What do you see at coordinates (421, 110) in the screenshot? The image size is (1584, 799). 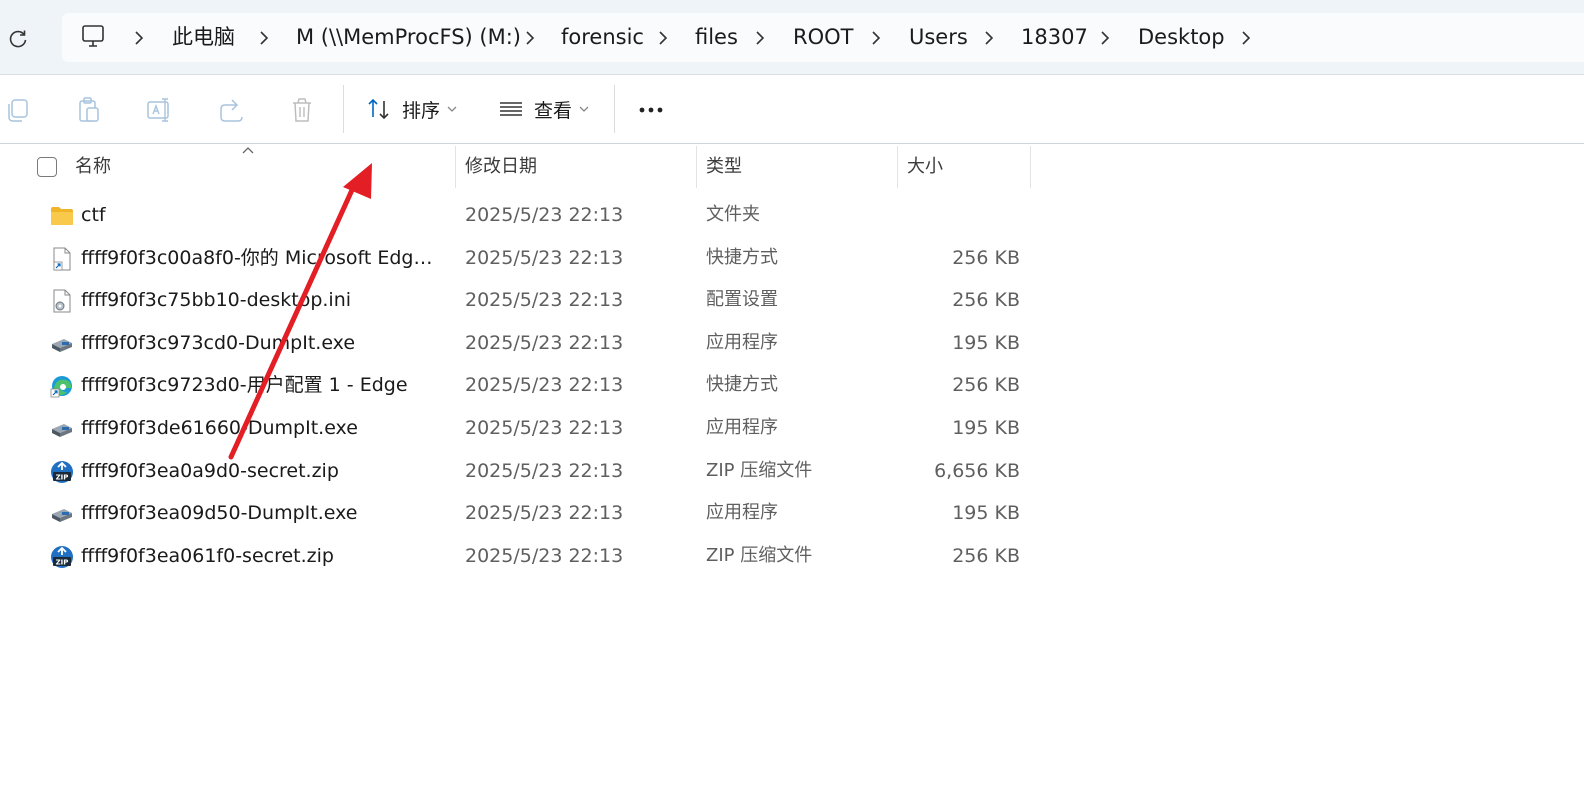 I see `sort-button-label: 排序` at bounding box center [421, 110].